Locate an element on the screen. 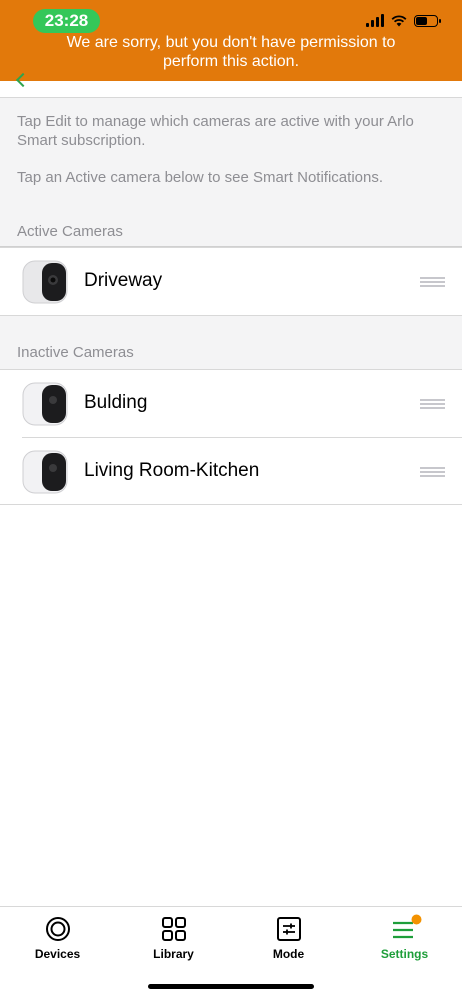  tab-label: Library is located at coordinates (173, 954).